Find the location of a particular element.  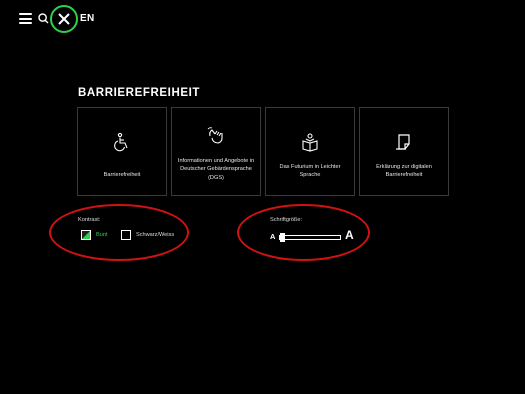

close-button is located at coordinates (64, 19).